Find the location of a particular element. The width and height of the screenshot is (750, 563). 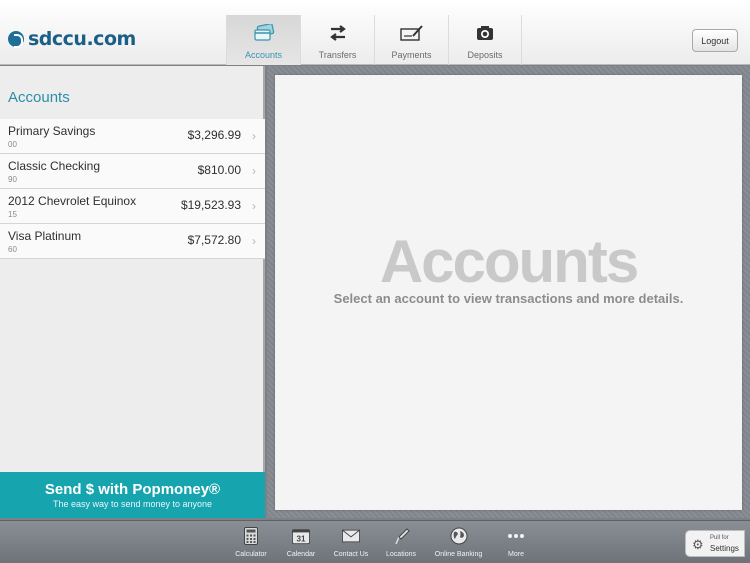

main-title: Accounts is located at coordinates (509, 261).